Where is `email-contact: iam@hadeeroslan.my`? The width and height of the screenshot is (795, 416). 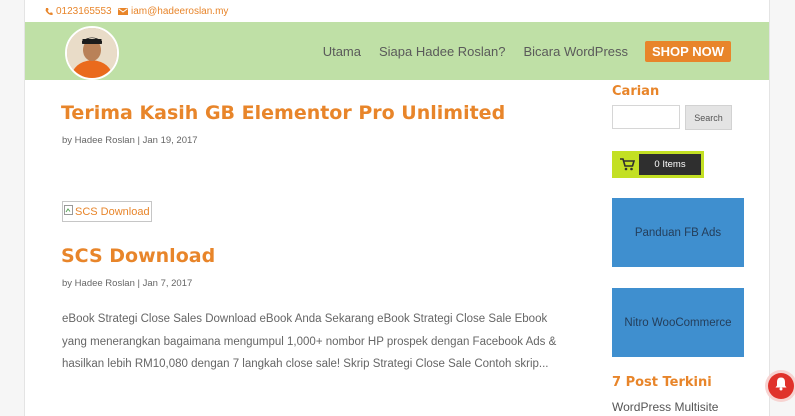
email-contact: iam@hadeeroslan.my is located at coordinates (173, 11).